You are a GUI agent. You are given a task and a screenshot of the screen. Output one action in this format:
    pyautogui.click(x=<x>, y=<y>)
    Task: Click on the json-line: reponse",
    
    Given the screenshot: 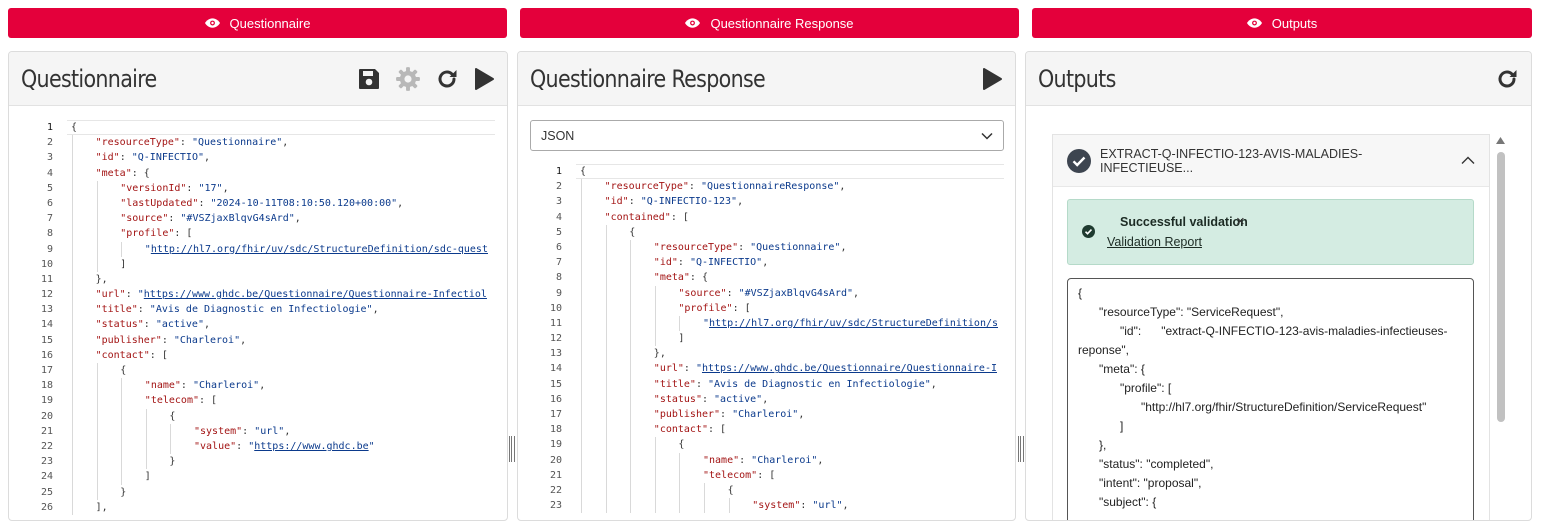 What is the action you would take?
    pyautogui.click(x=1103, y=350)
    